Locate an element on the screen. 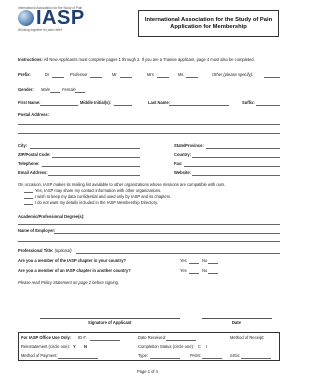 This screenshot has width=320, height=386. email-label: Email Address: is located at coordinates (33, 172).